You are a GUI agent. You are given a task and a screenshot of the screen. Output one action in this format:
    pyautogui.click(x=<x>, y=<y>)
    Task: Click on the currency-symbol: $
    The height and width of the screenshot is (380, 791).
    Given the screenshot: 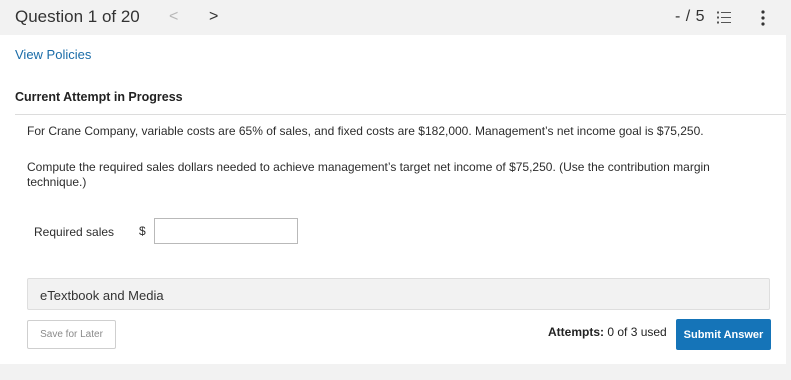 What is the action you would take?
    pyautogui.click(x=142, y=231)
    